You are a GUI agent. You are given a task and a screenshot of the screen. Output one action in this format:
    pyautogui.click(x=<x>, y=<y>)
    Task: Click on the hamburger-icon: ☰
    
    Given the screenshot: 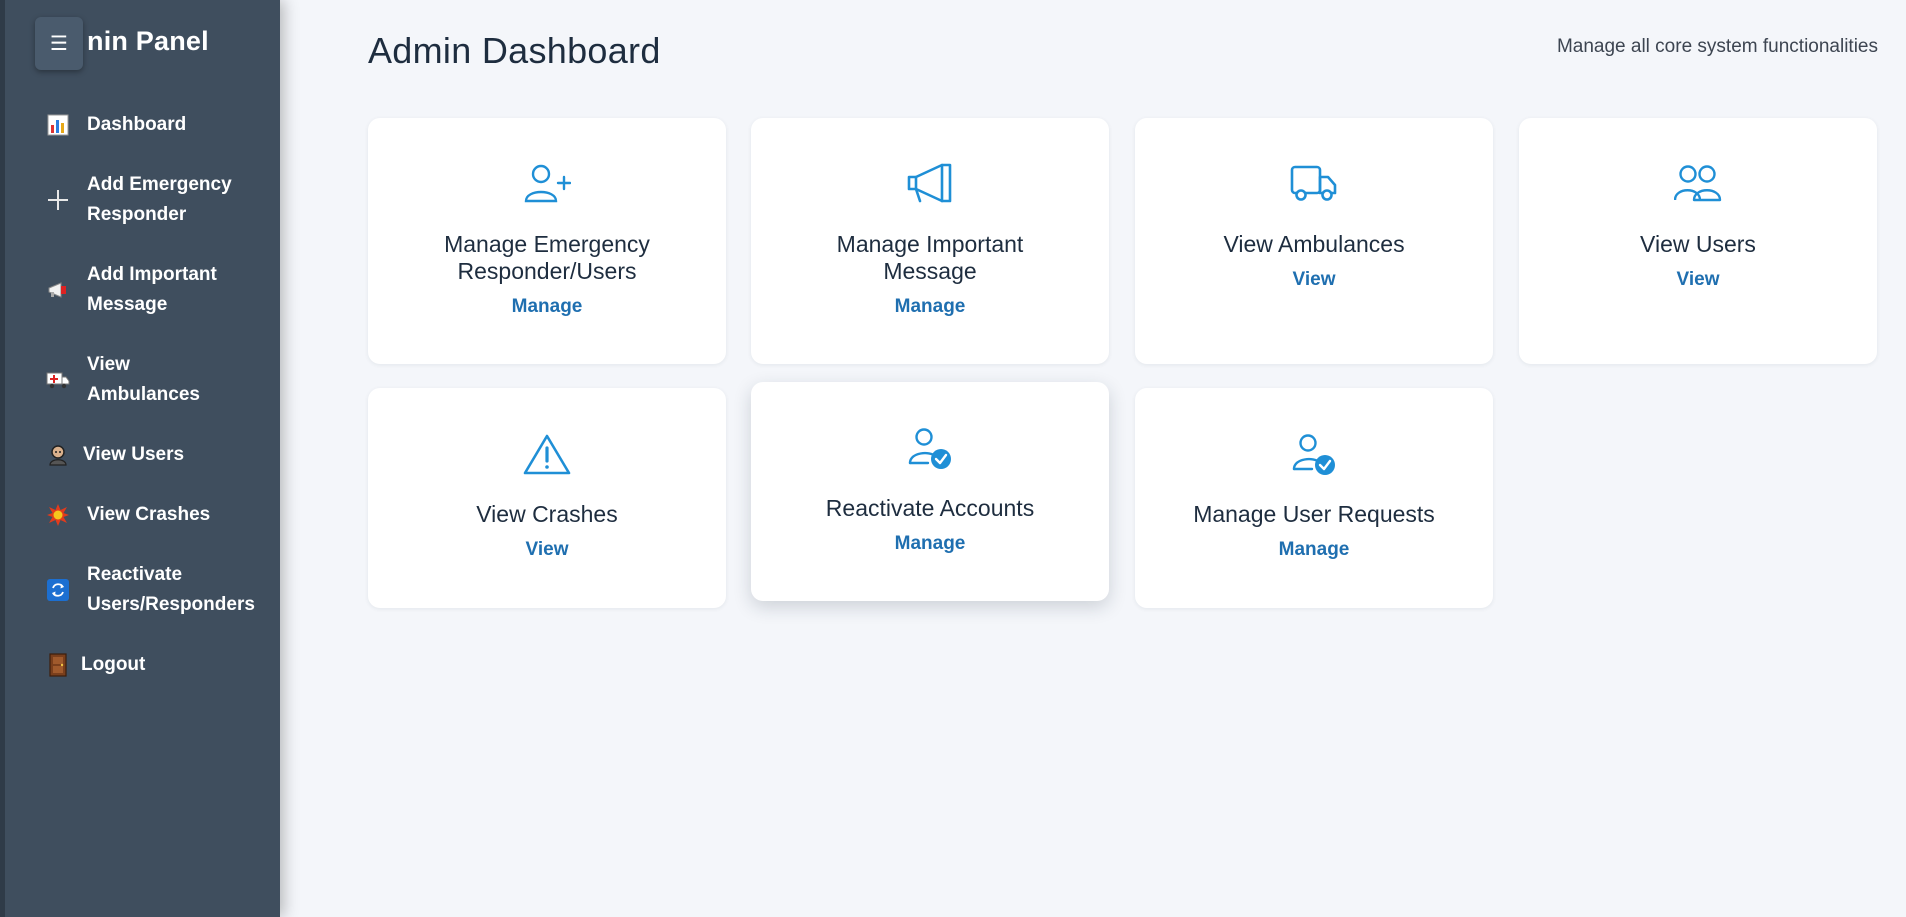 What is the action you would take?
    pyautogui.click(x=59, y=44)
    